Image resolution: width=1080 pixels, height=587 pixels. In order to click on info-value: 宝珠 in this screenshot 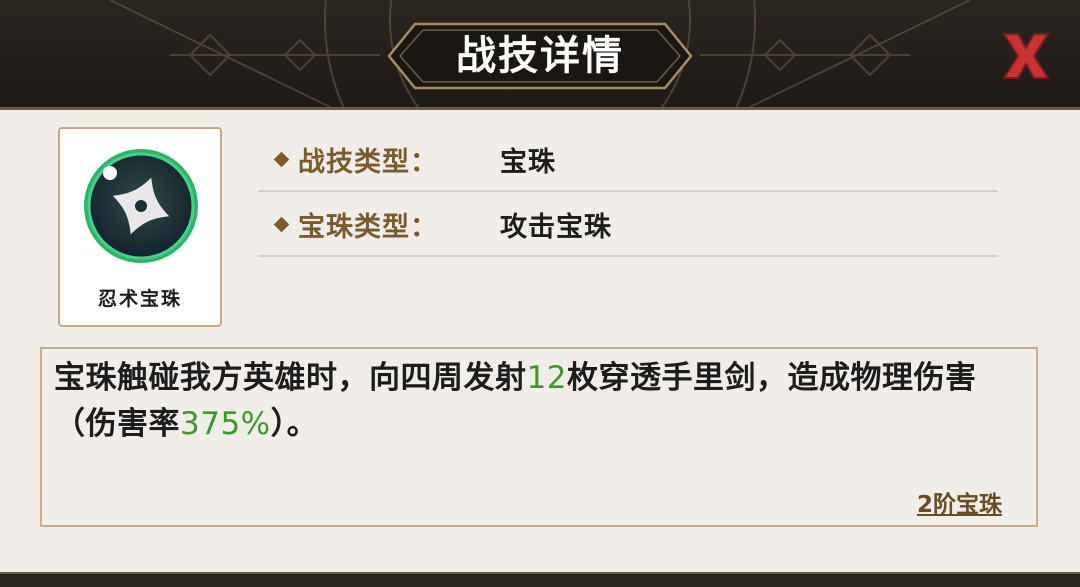, I will do `click(528, 162)`.